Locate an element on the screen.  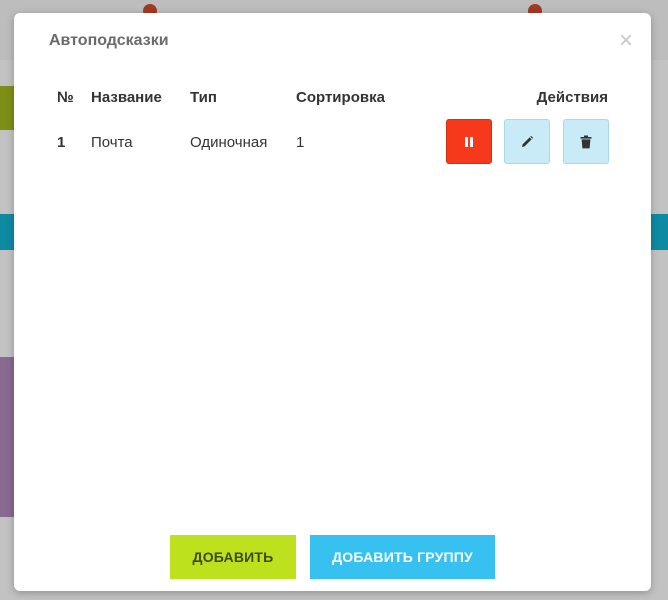
row-num: 1 is located at coordinates (61, 142).